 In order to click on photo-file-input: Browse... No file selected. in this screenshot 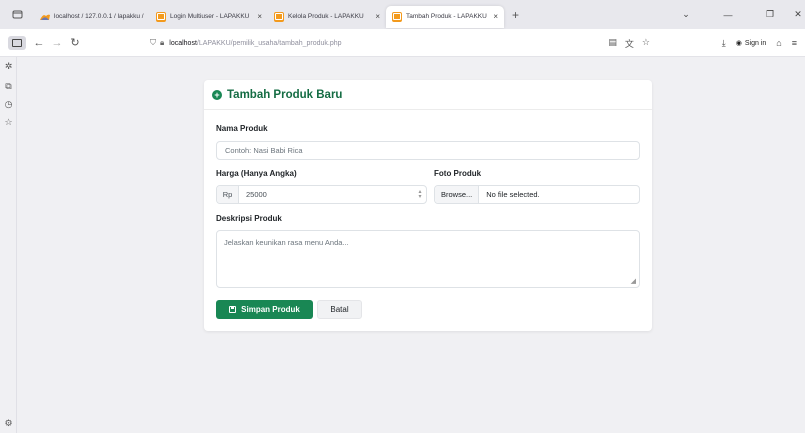, I will do `click(537, 194)`.